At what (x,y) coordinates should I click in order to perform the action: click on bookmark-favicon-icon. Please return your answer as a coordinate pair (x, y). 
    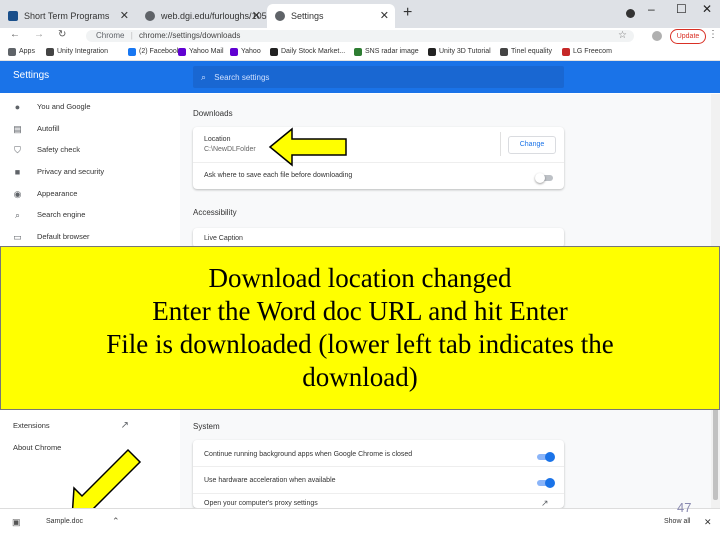
    Looking at the image, I should click on (504, 52).